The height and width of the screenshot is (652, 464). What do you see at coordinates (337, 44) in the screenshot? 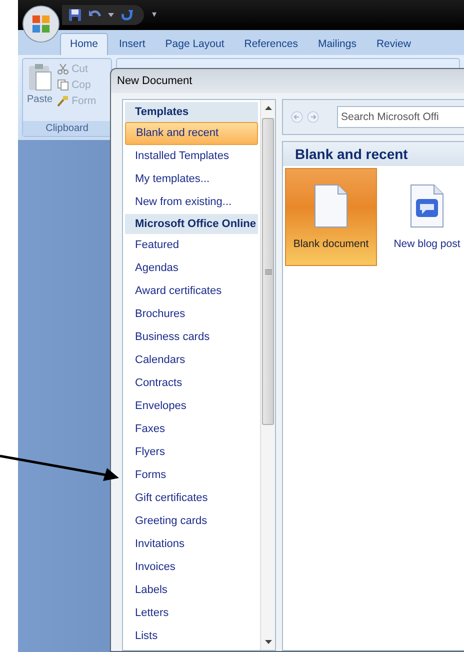
I see `ribbon-tab: Mailings` at bounding box center [337, 44].